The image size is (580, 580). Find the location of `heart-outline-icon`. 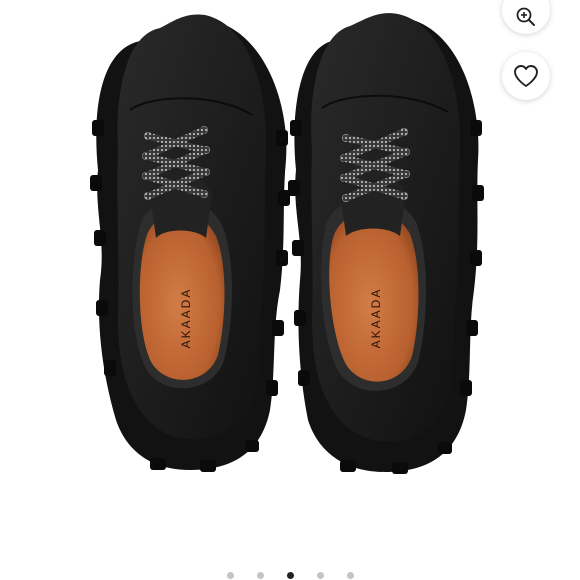

heart-outline-icon is located at coordinates (526, 76).